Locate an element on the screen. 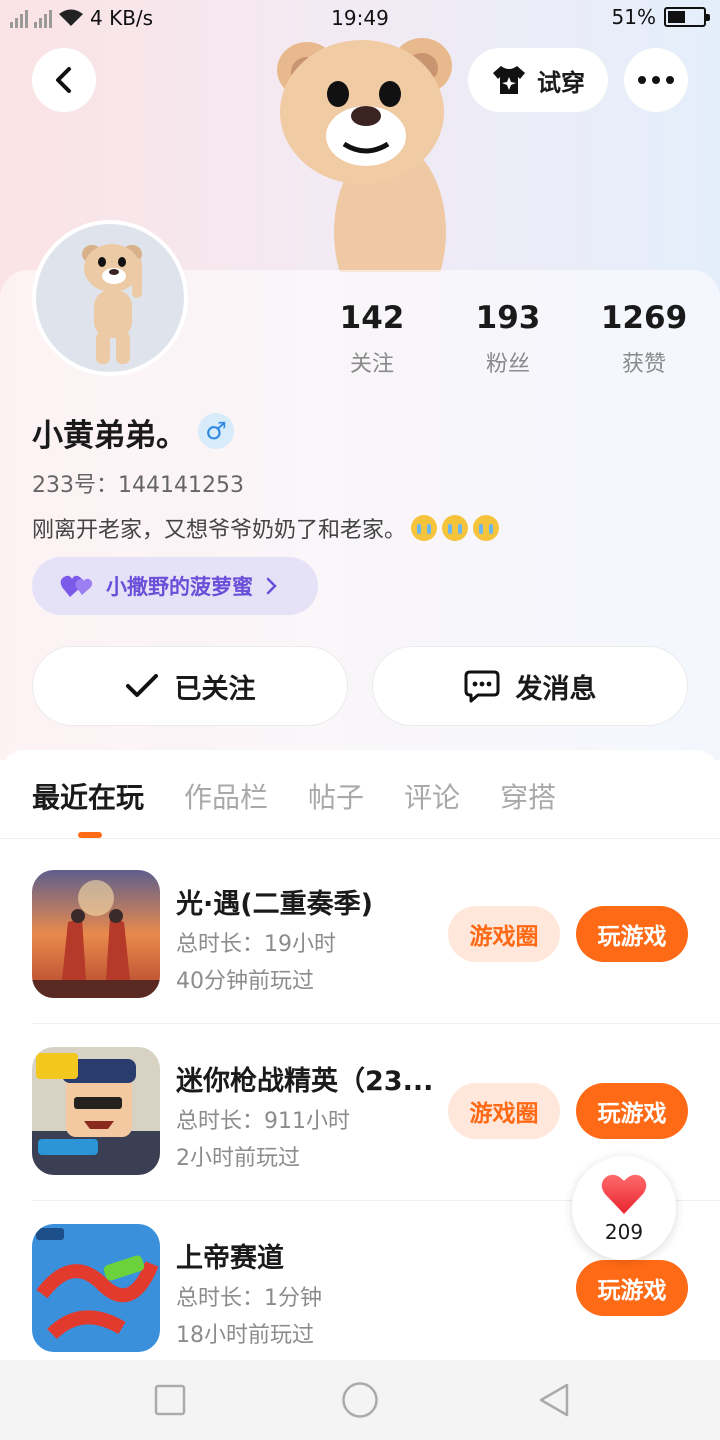  followed-button: 已关注 is located at coordinates (190, 686).